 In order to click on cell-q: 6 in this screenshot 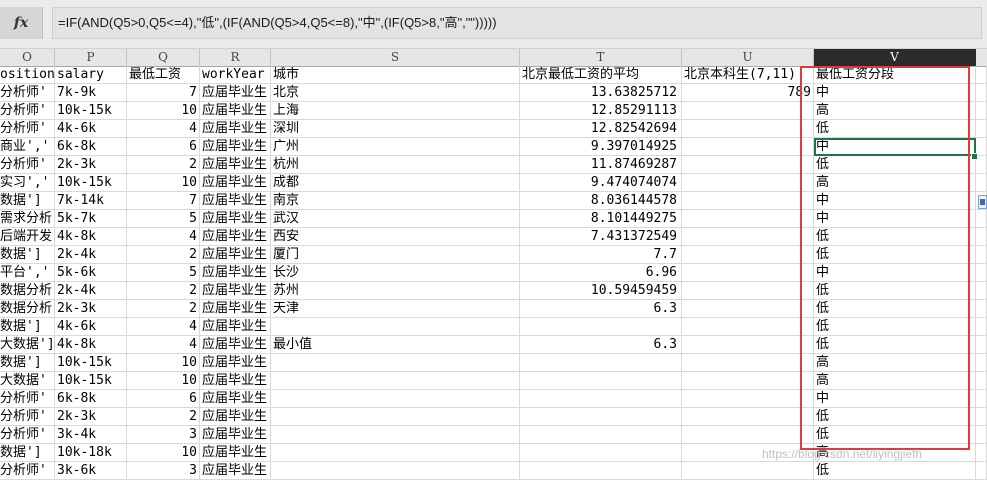, I will do `click(163, 399)`.